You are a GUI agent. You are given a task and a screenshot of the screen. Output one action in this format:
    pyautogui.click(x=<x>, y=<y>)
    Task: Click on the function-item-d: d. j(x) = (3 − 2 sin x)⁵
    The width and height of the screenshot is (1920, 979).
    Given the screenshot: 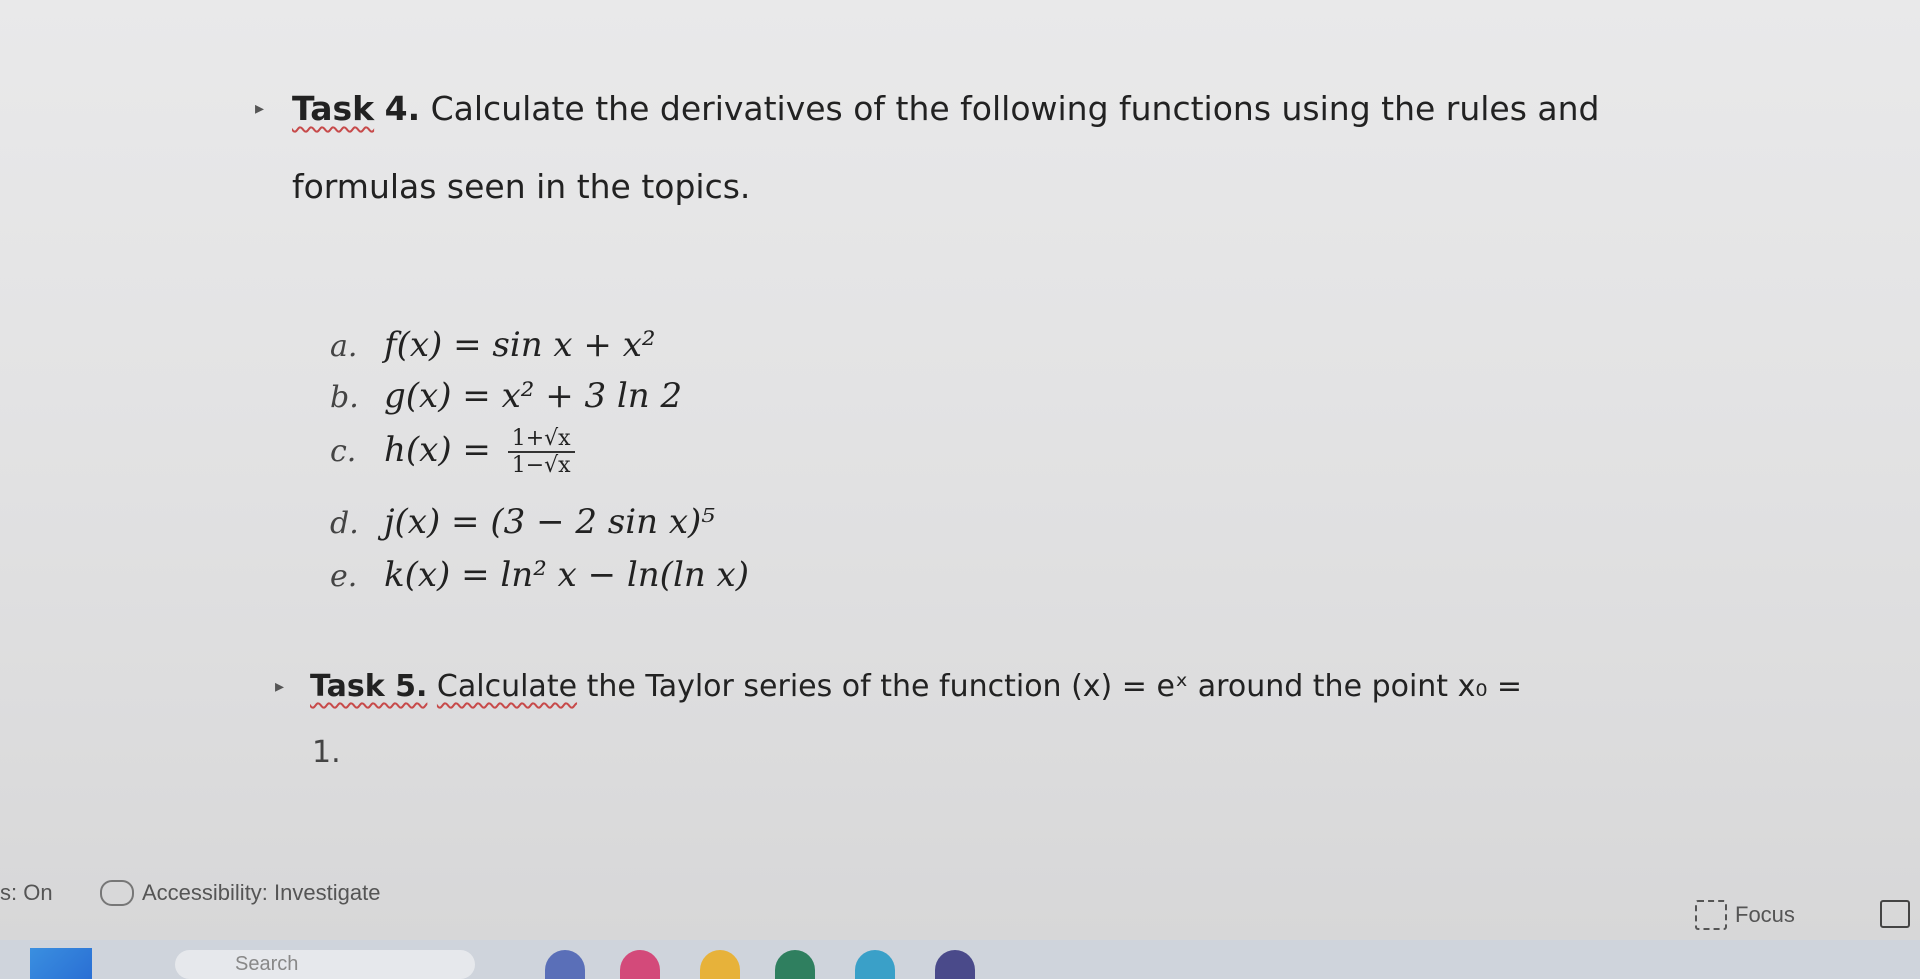 What is the action you would take?
    pyautogui.click(x=522, y=522)
    